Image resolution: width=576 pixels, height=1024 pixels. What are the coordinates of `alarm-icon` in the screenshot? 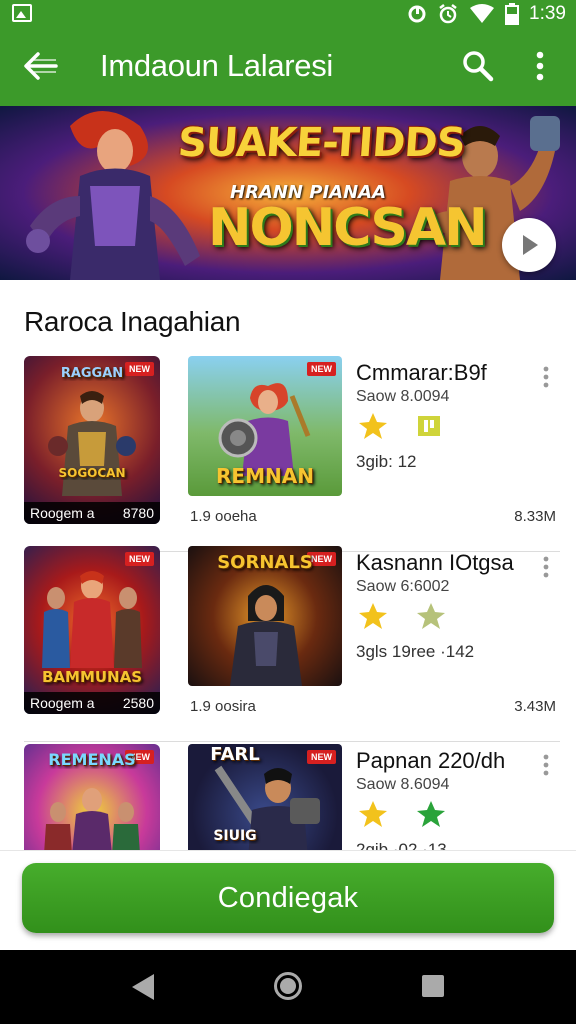 It's located at (448, 14).